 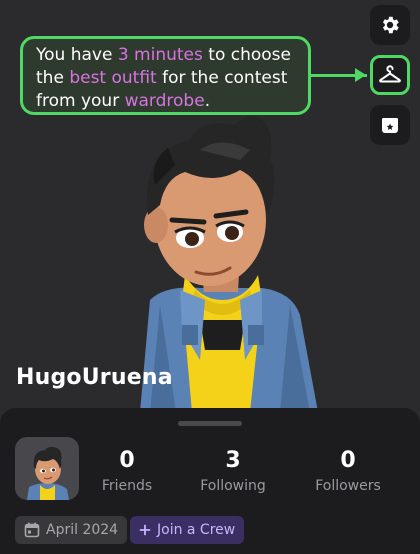 I want to click on wardrobe-button, so click(x=390, y=75).